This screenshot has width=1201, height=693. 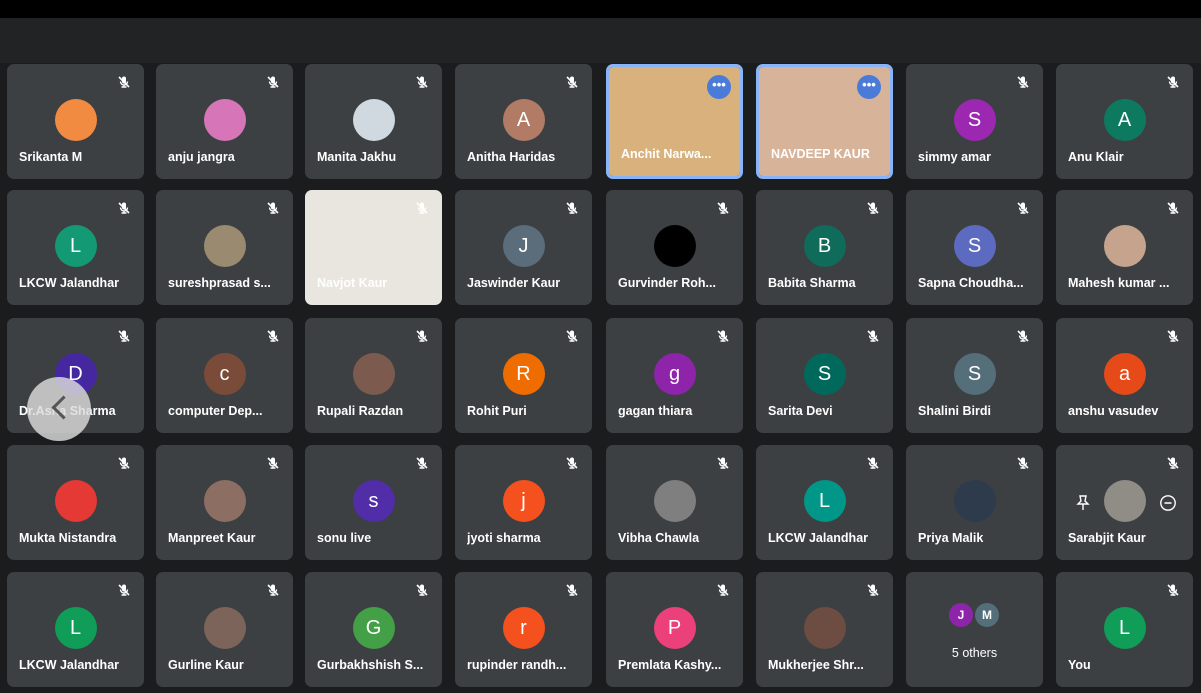 I want to click on initial-avatar: A, so click(x=523, y=120).